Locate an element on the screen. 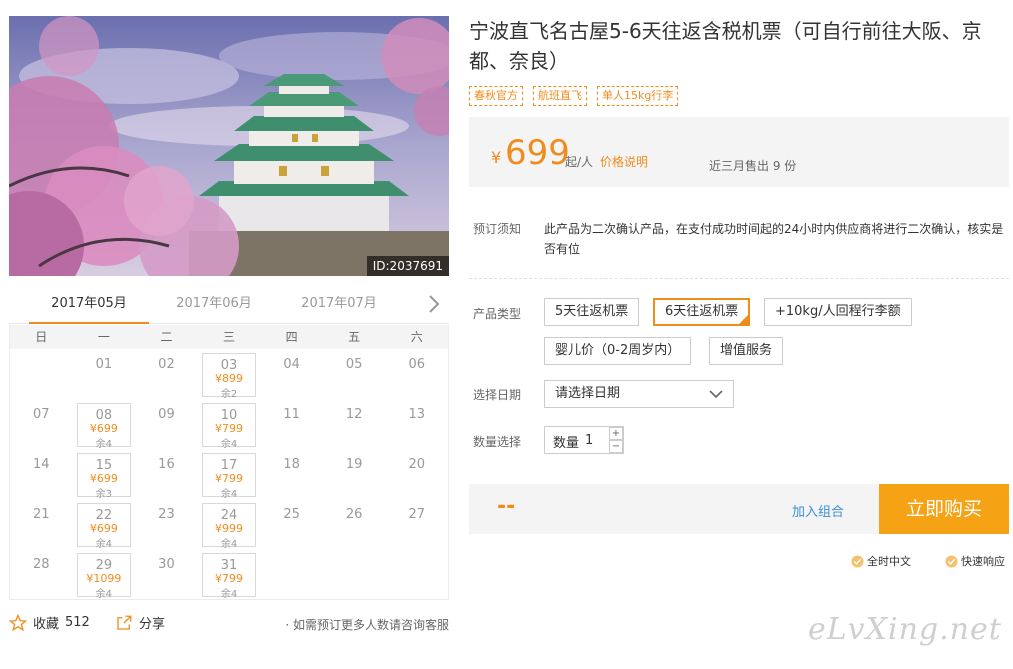 This screenshot has height=669, width=1013. check-circle-icon is located at coordinates (857, 561).